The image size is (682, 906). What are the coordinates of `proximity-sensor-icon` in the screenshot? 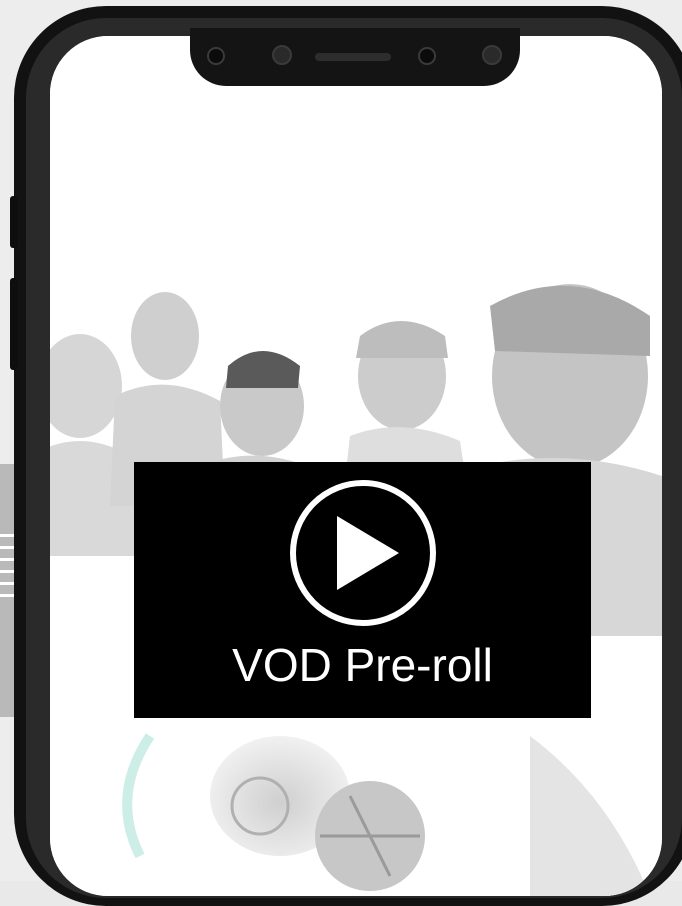 It's located at (427, 56).